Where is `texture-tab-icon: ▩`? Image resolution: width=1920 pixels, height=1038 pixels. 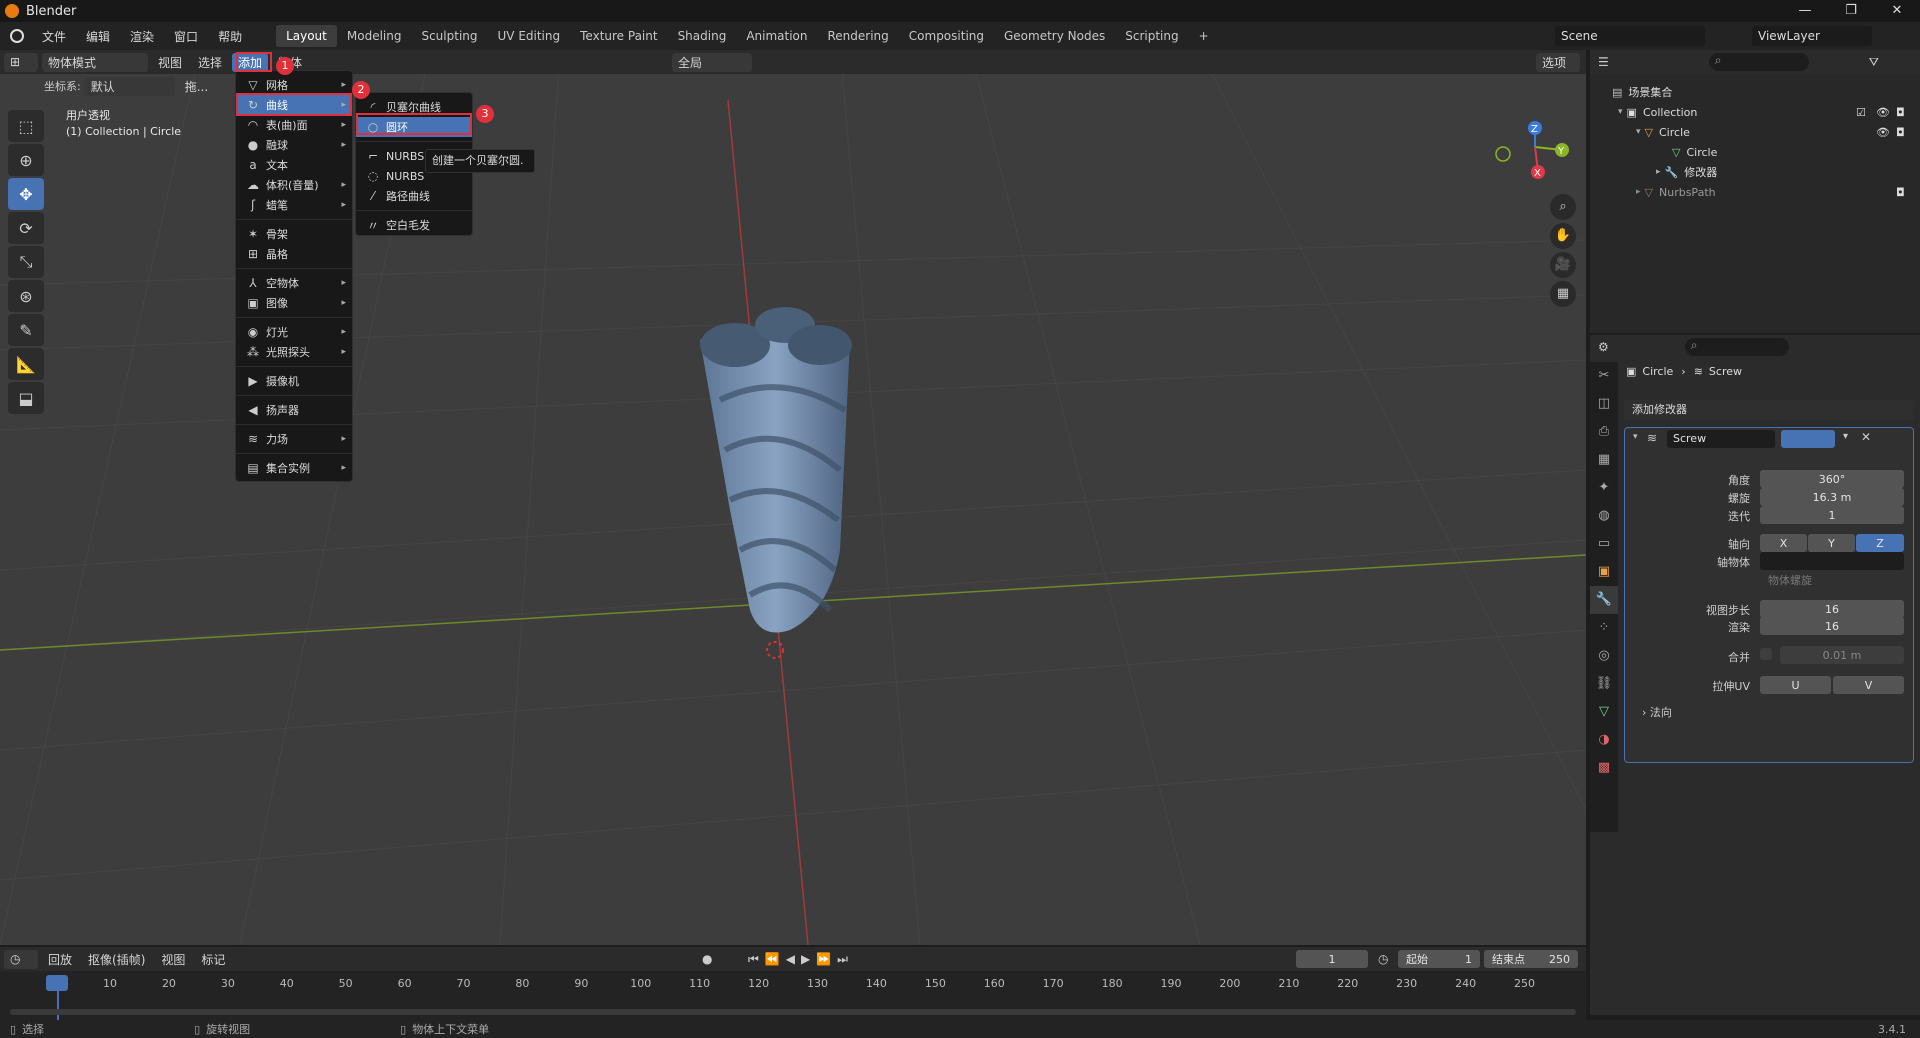
texture-tab-icon: ▩ is located at coordinates (1604, 768).